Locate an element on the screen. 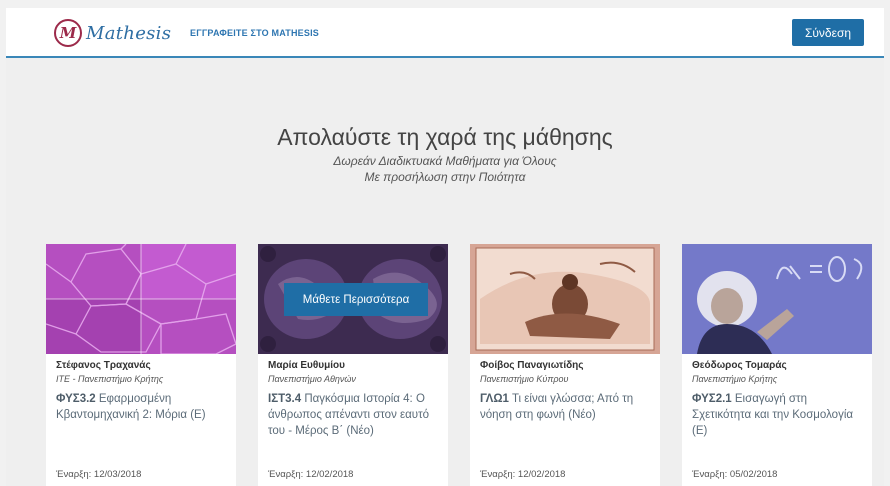 This screenshot has width=890, height=486. course-image-map: Μάθετε Περισσότερα is located at coordinates (353, 299).